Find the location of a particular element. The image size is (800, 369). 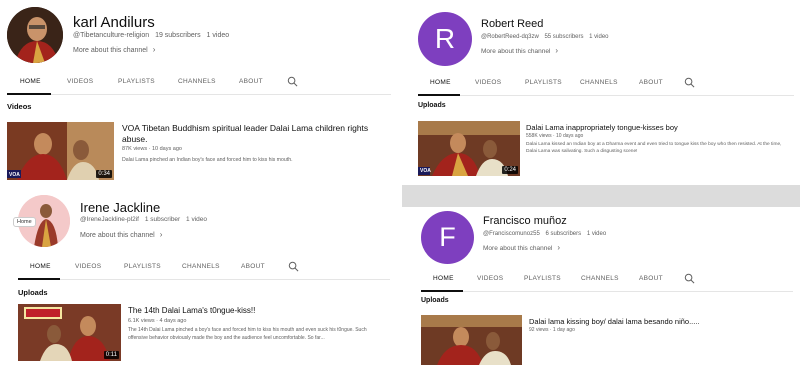

video-thumbnail: VOA 0:34 is located at coordinates (60, 151).